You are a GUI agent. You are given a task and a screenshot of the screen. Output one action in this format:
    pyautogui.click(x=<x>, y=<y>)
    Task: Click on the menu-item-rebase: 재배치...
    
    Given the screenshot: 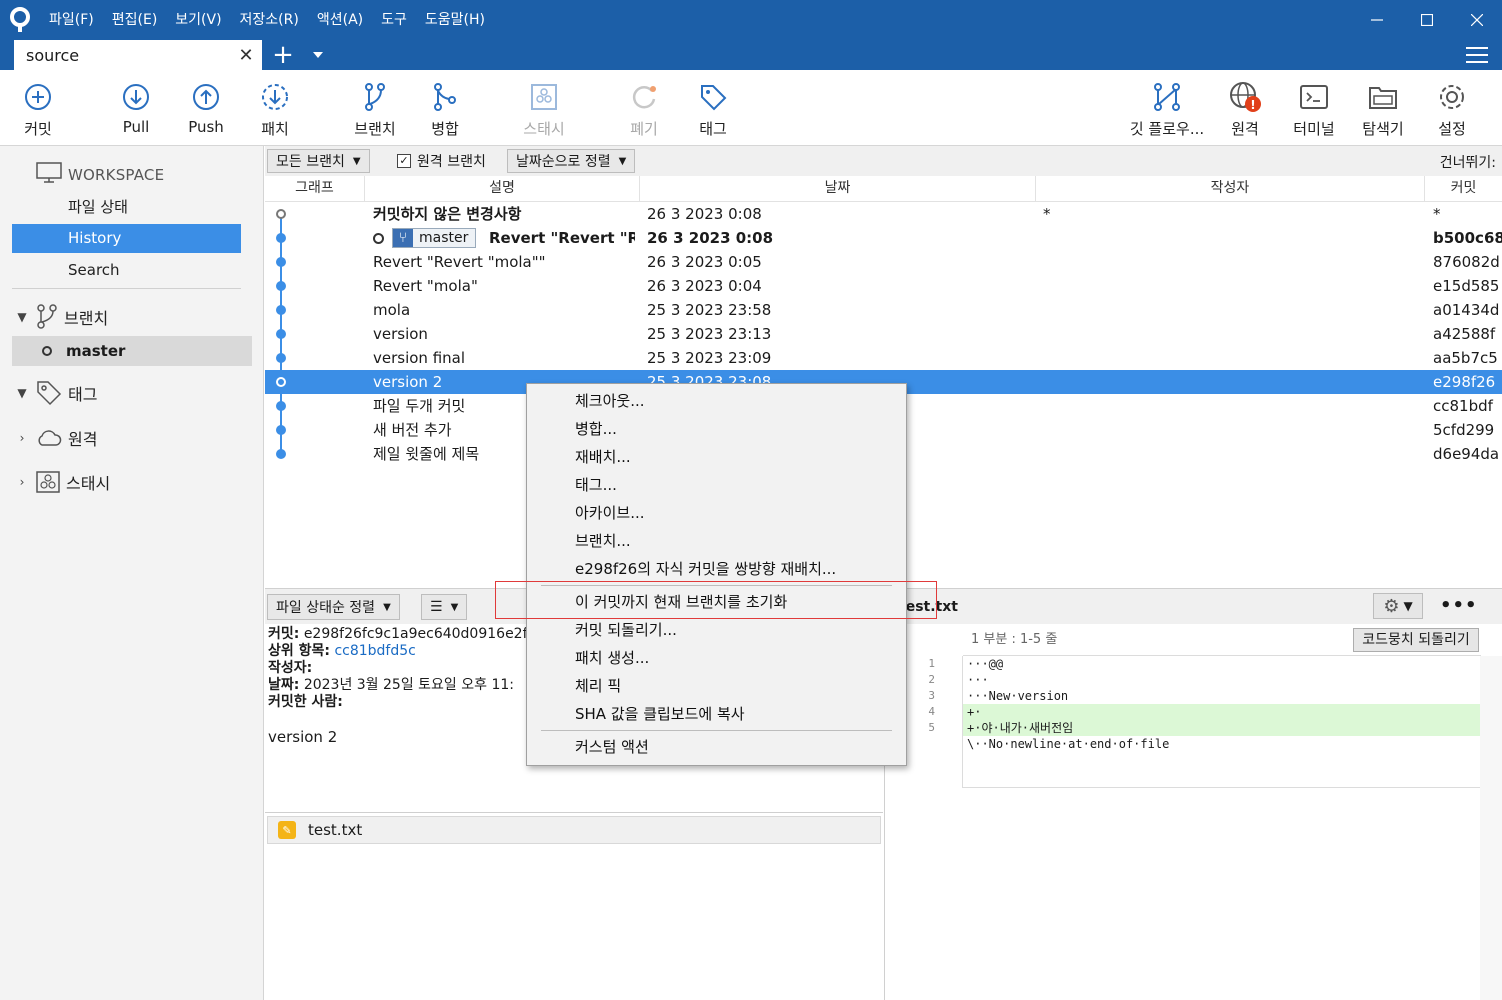 What is the action you would take?
    pyautogui.click(x=716, y=457)
    